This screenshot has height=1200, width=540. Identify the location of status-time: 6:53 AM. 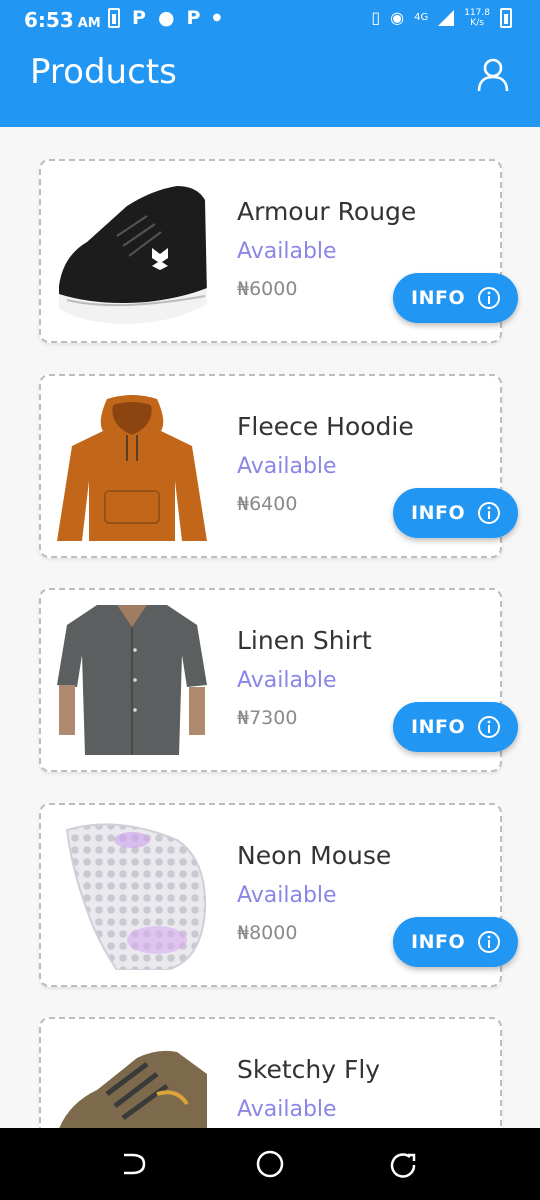
(62, 20).